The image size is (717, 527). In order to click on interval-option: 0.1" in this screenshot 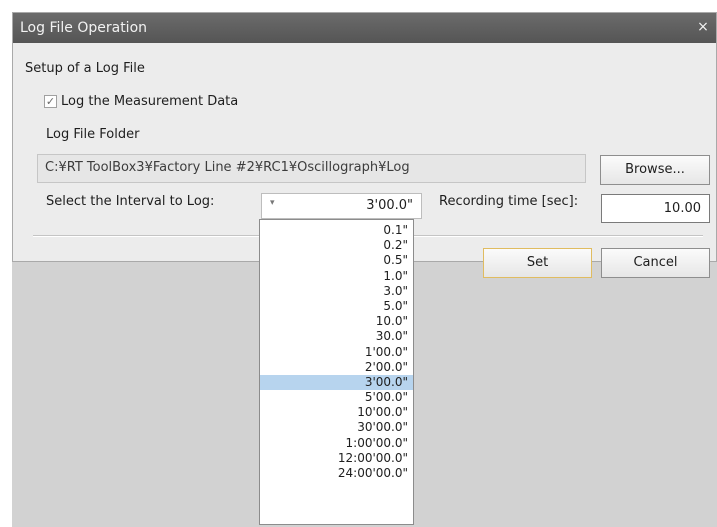, I will do `click(336, 230)`.